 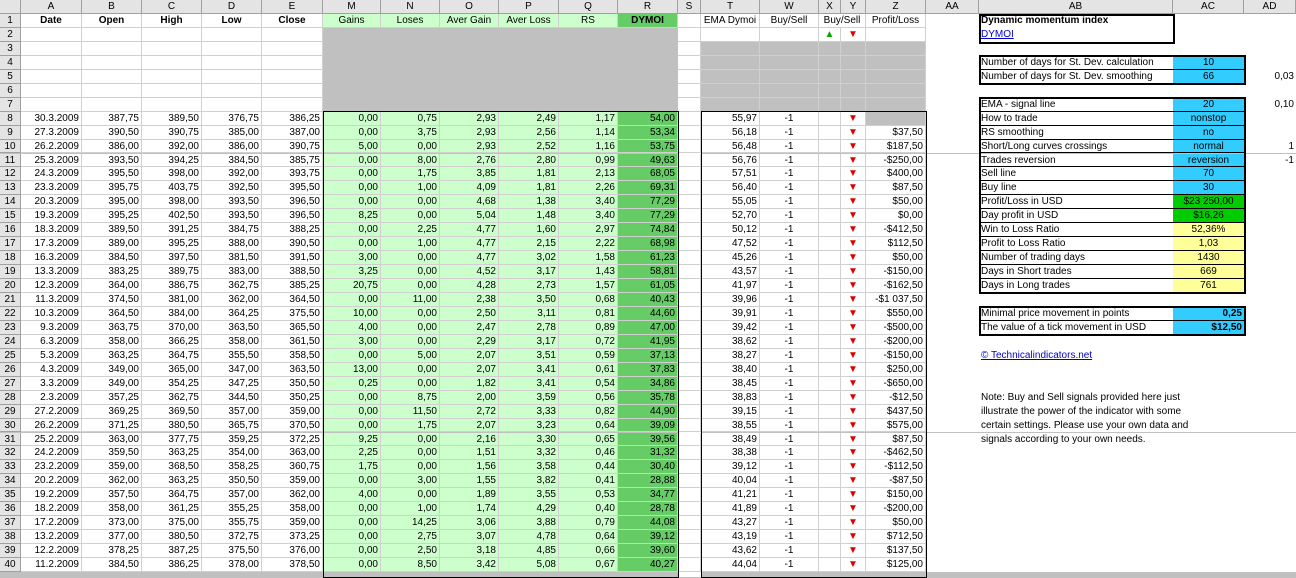 I want to click on cell-e2, so click(x=292, y=34).